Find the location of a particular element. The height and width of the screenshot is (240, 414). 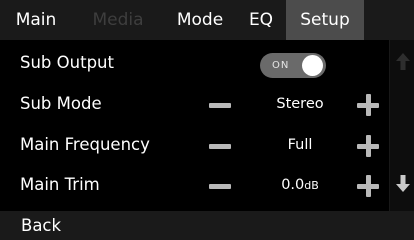

main-trim-increase-button is located at coordinates (368, 186).